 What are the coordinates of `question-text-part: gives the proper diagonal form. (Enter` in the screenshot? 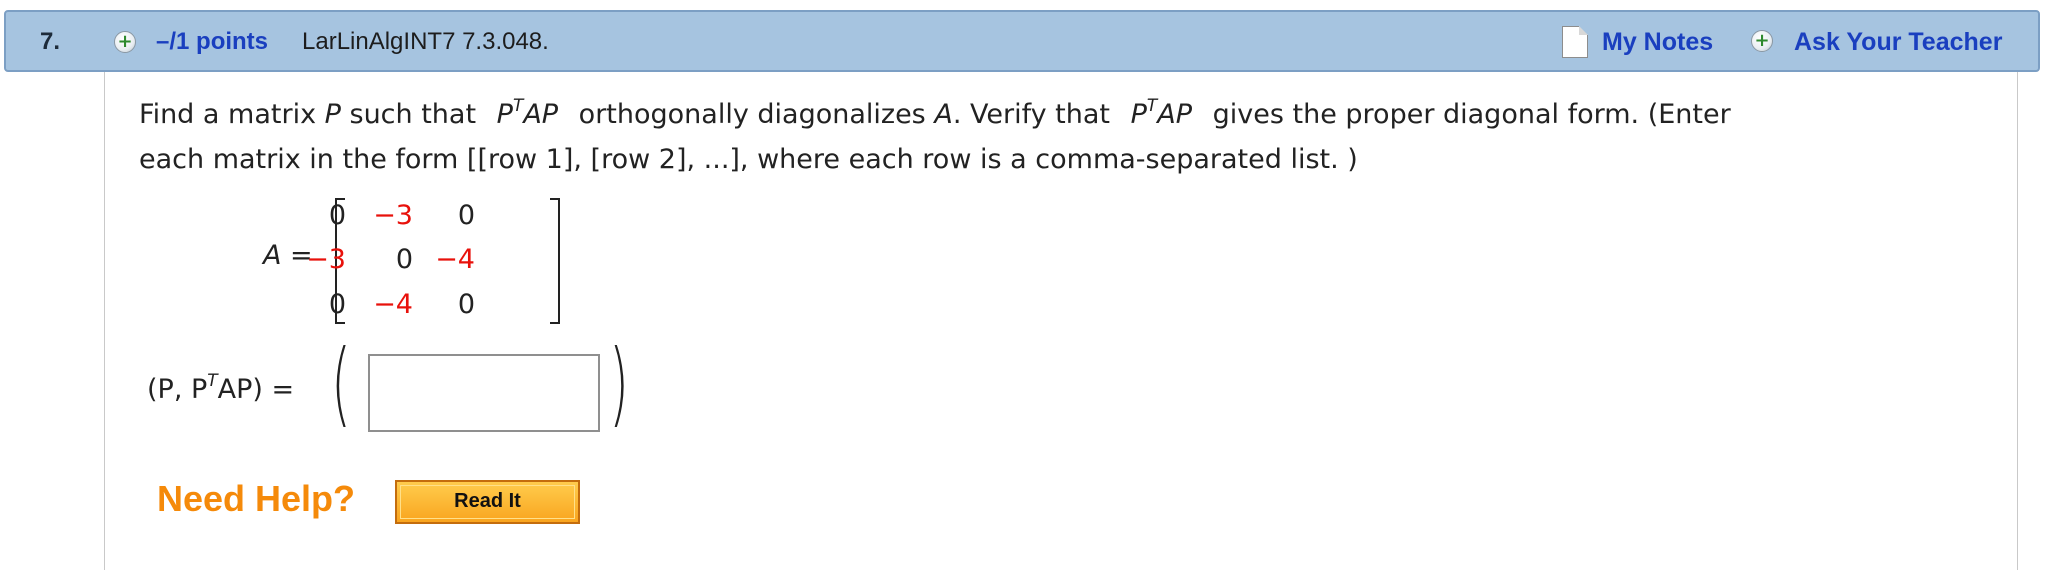 It's located at (1467, 114).